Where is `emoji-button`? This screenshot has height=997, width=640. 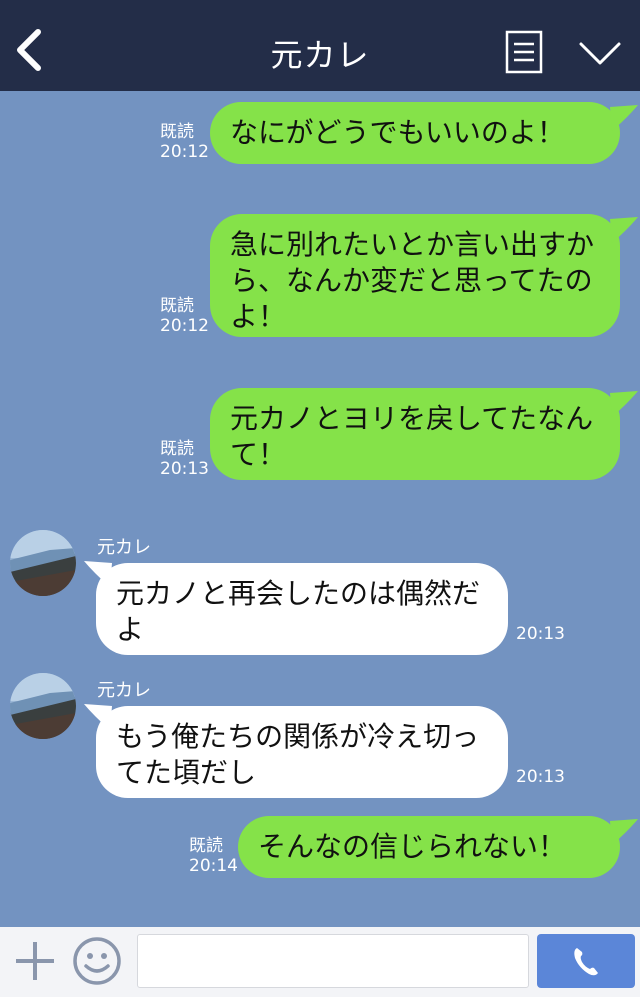
emoji-button is located at coordinates (97, 961).